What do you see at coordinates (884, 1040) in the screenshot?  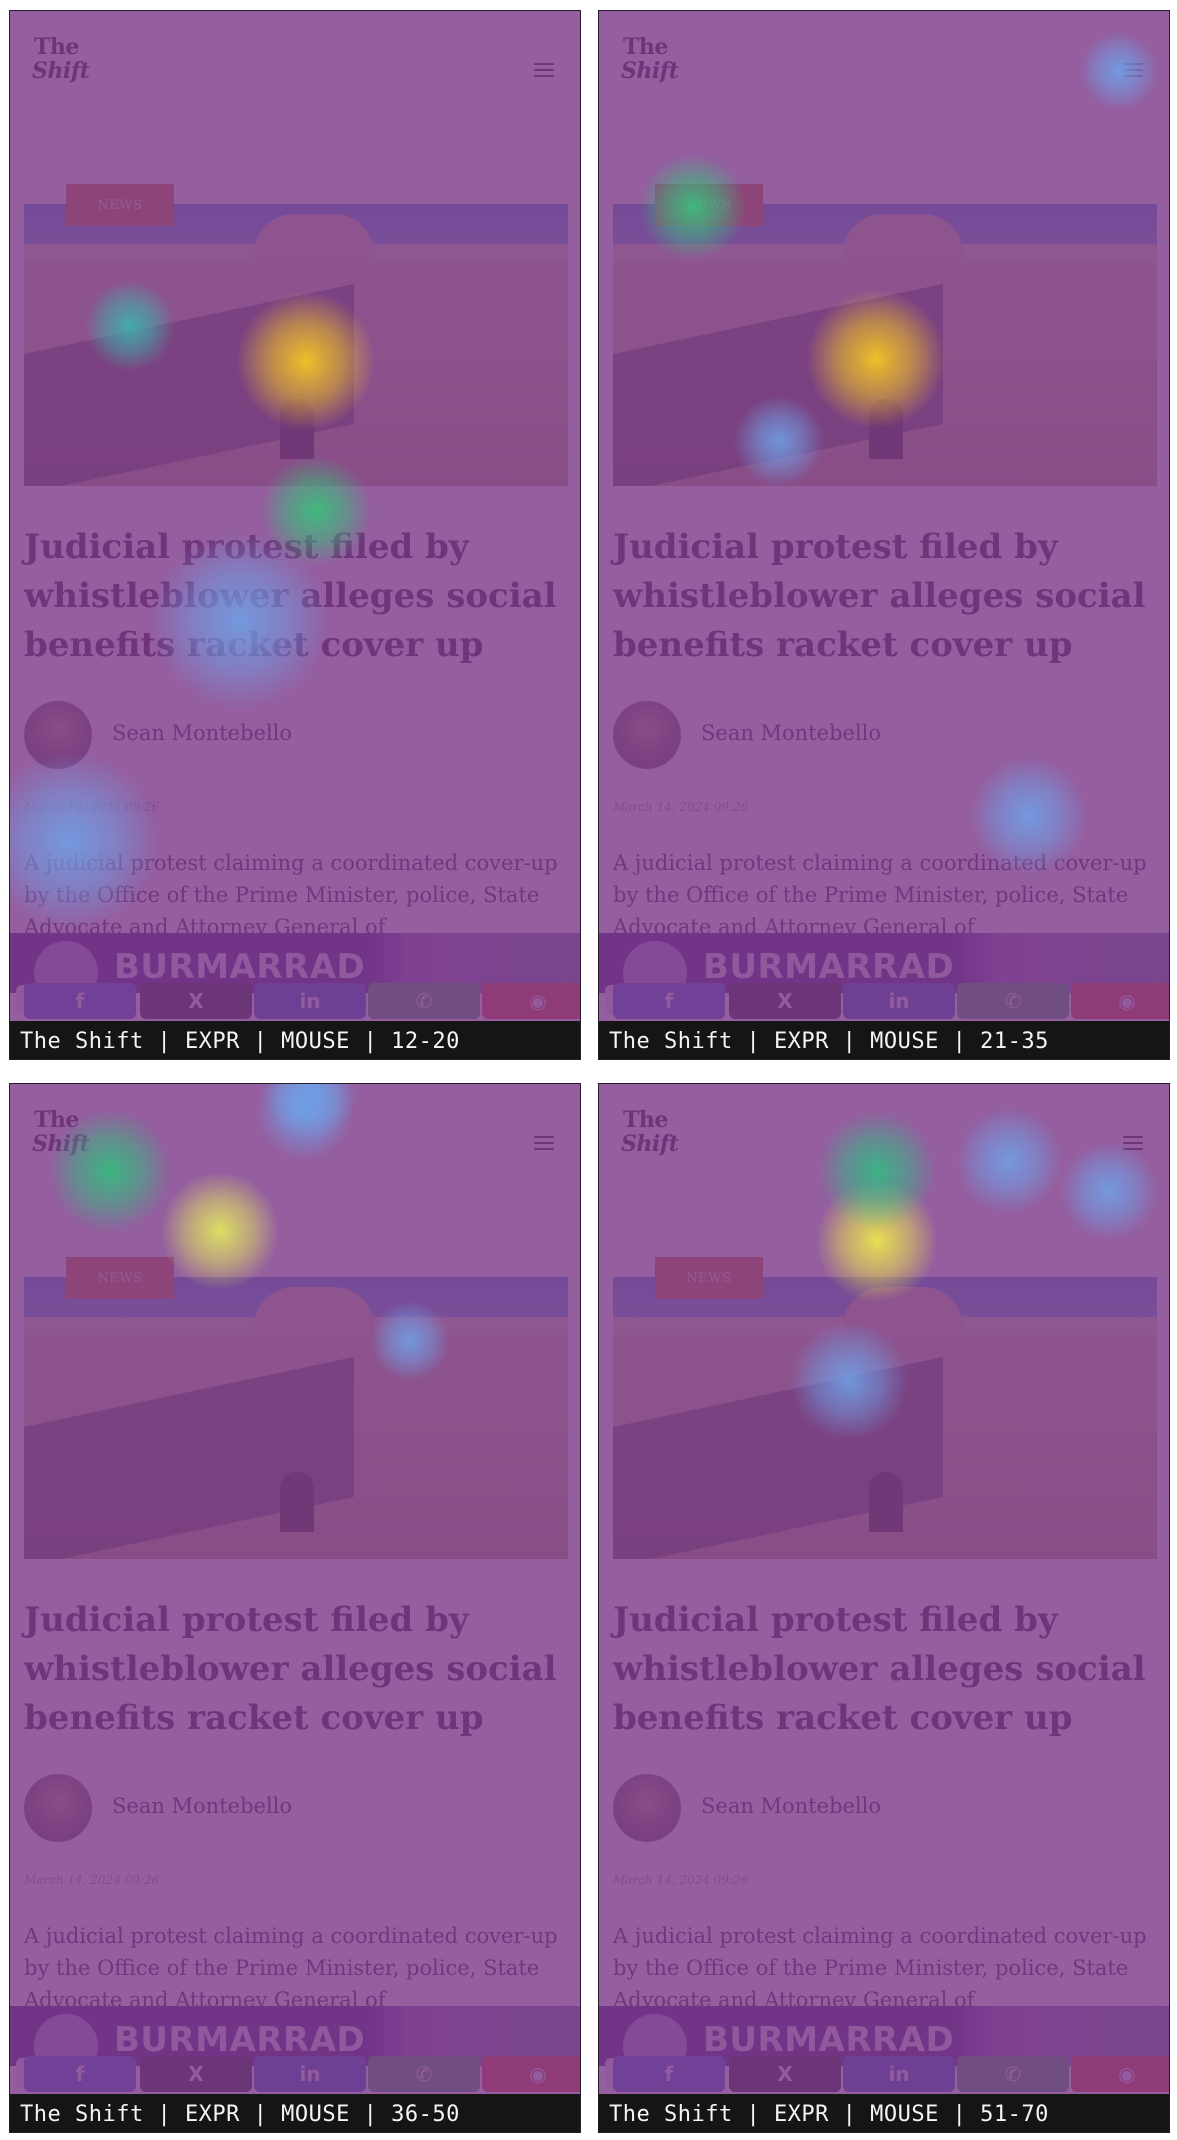 I see `panel-caption: The Shift | EXPR | MOUSE | 21-35` at bounding box center [884, 1040].